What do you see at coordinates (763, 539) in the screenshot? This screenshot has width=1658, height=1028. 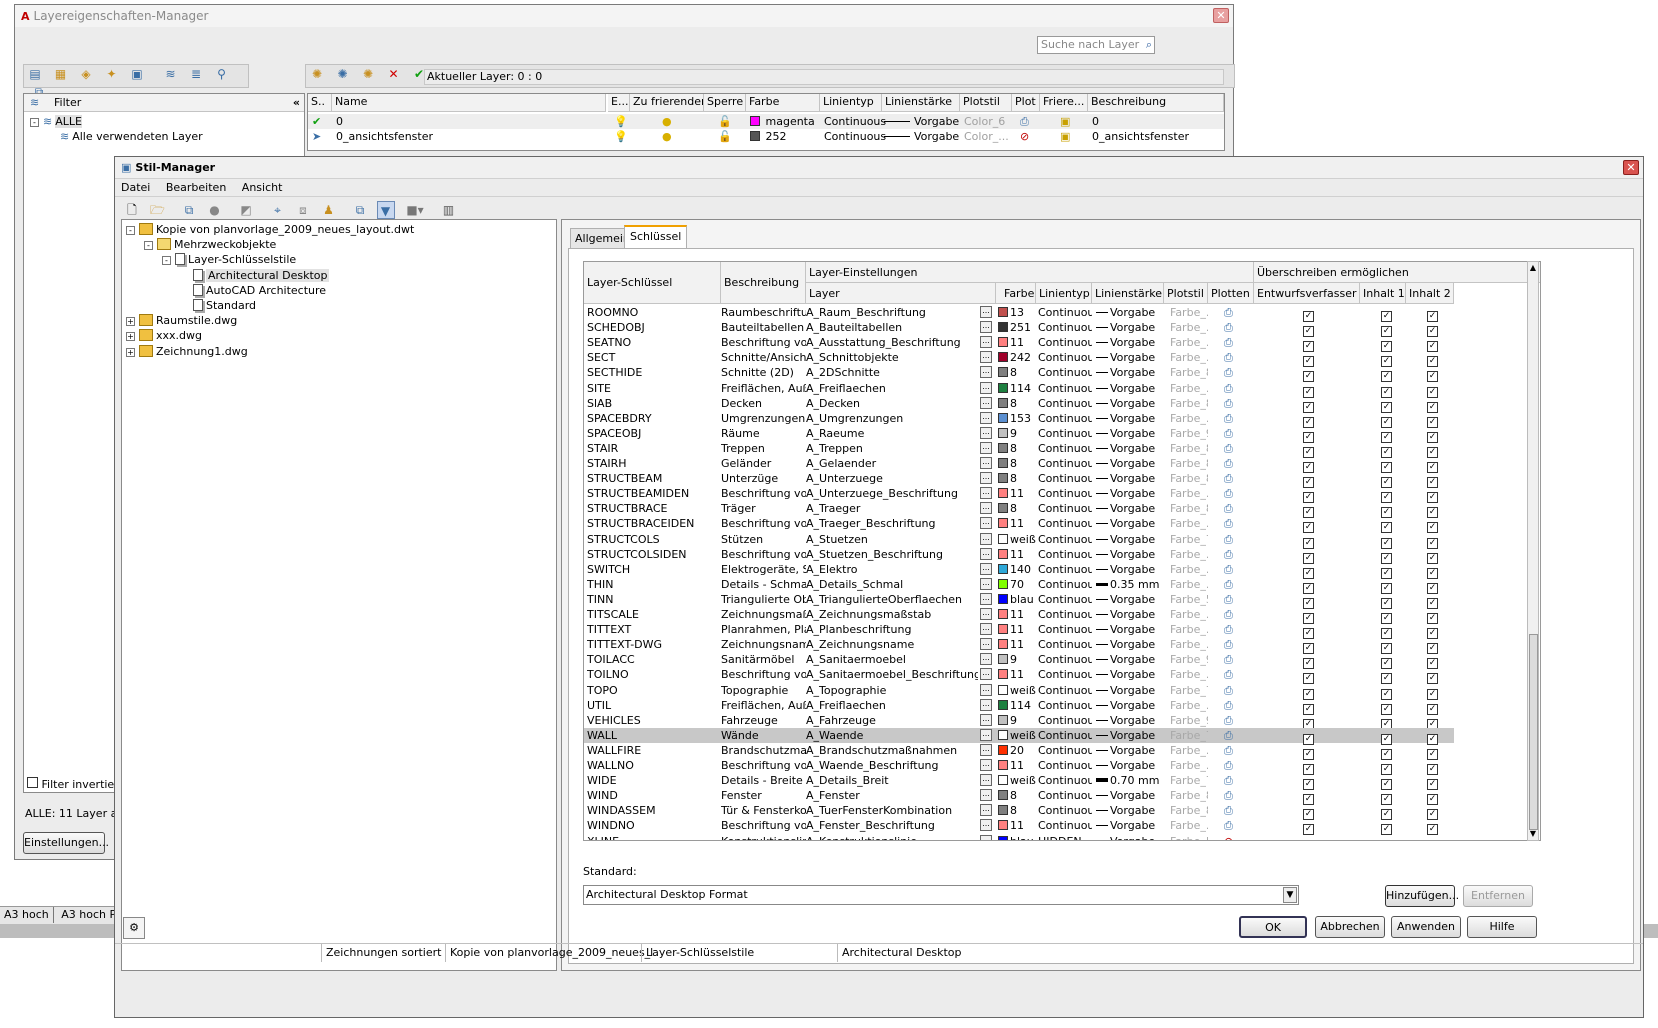 I see `layer-key-description: Stützen` at bounding box center [763, 539].